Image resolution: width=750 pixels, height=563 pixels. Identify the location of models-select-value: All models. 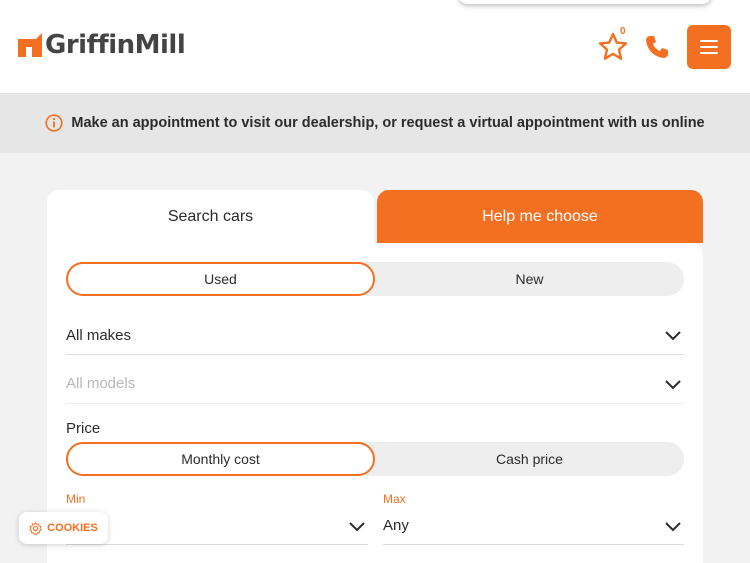
(101, 383).